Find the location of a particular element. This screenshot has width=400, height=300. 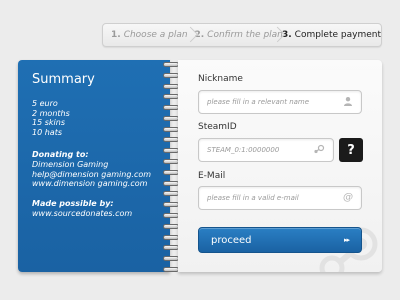

step-confirm-plan: 2. Confirm the plan is located at coordinates (235, 35).